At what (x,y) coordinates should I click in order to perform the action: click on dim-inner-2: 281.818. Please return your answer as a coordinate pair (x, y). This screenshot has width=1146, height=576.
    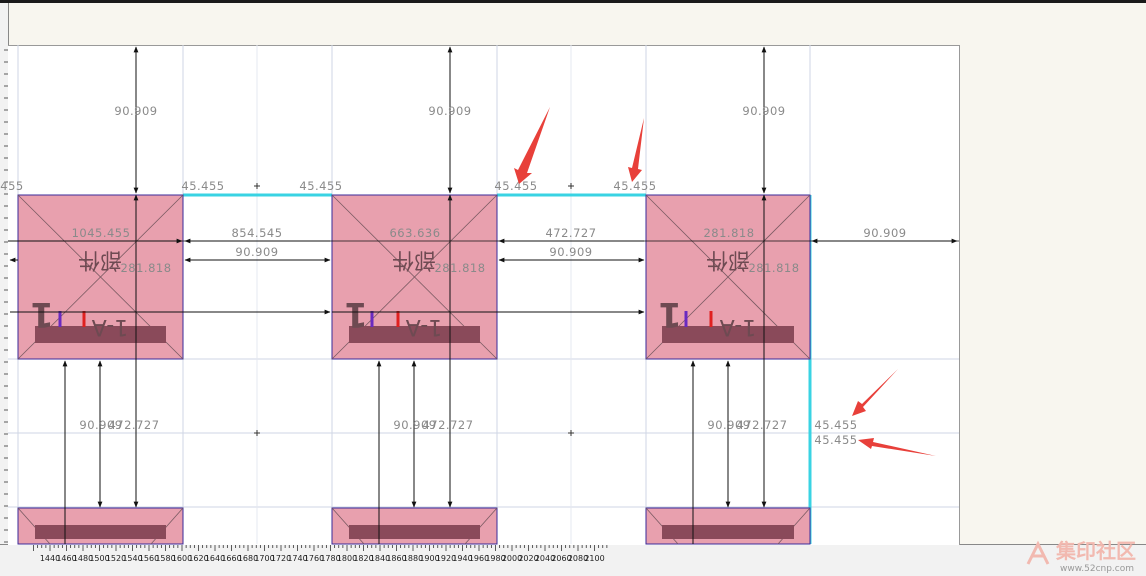
    Looking at the image, I should click on (459, 268).